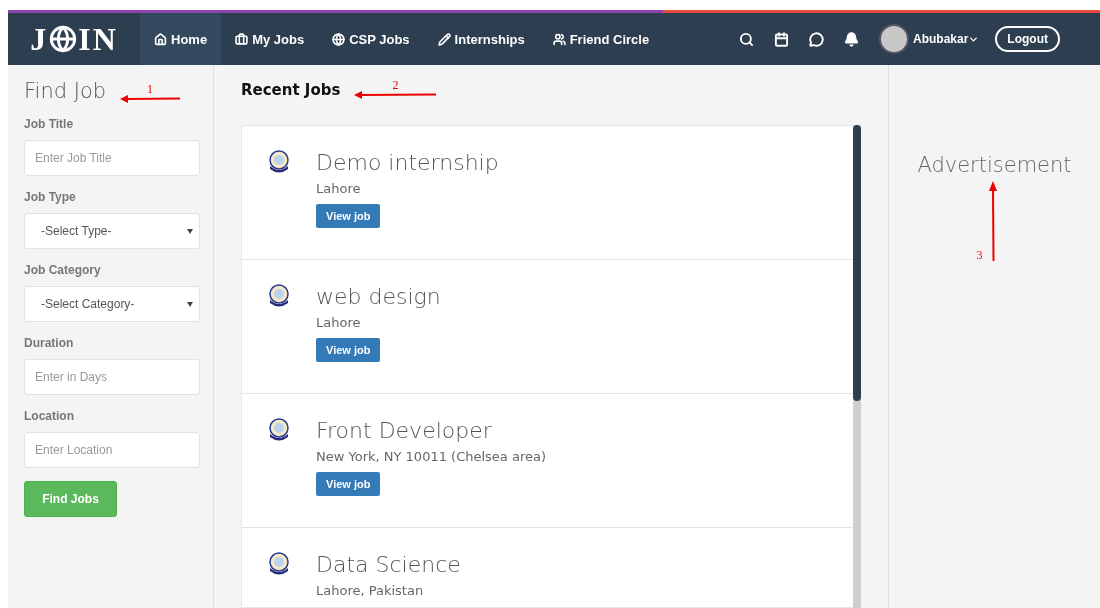 The width and height of the screenshot is (1100, 608). I want to click on annotation-number: 3, so click(979, 255).